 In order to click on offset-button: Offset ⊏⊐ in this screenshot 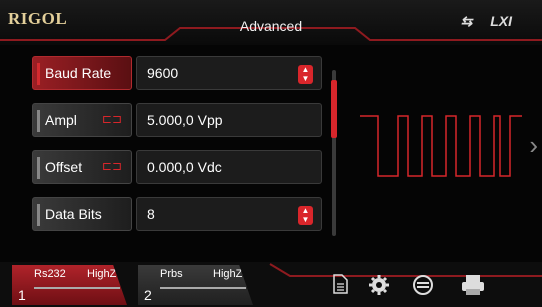, I will do `click(82, 167)`.